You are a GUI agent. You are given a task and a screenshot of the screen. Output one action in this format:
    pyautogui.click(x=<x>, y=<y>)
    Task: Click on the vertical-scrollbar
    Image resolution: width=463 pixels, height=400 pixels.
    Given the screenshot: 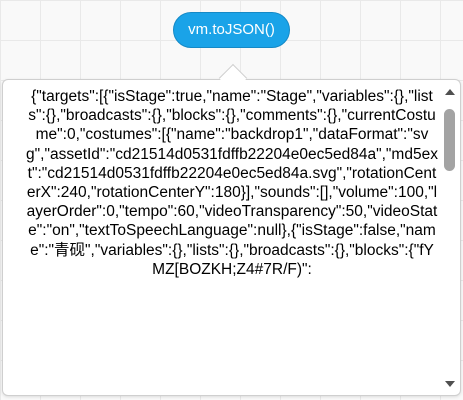 What is the action you would take?
    pyautogui.click(x=449, y=237)
    